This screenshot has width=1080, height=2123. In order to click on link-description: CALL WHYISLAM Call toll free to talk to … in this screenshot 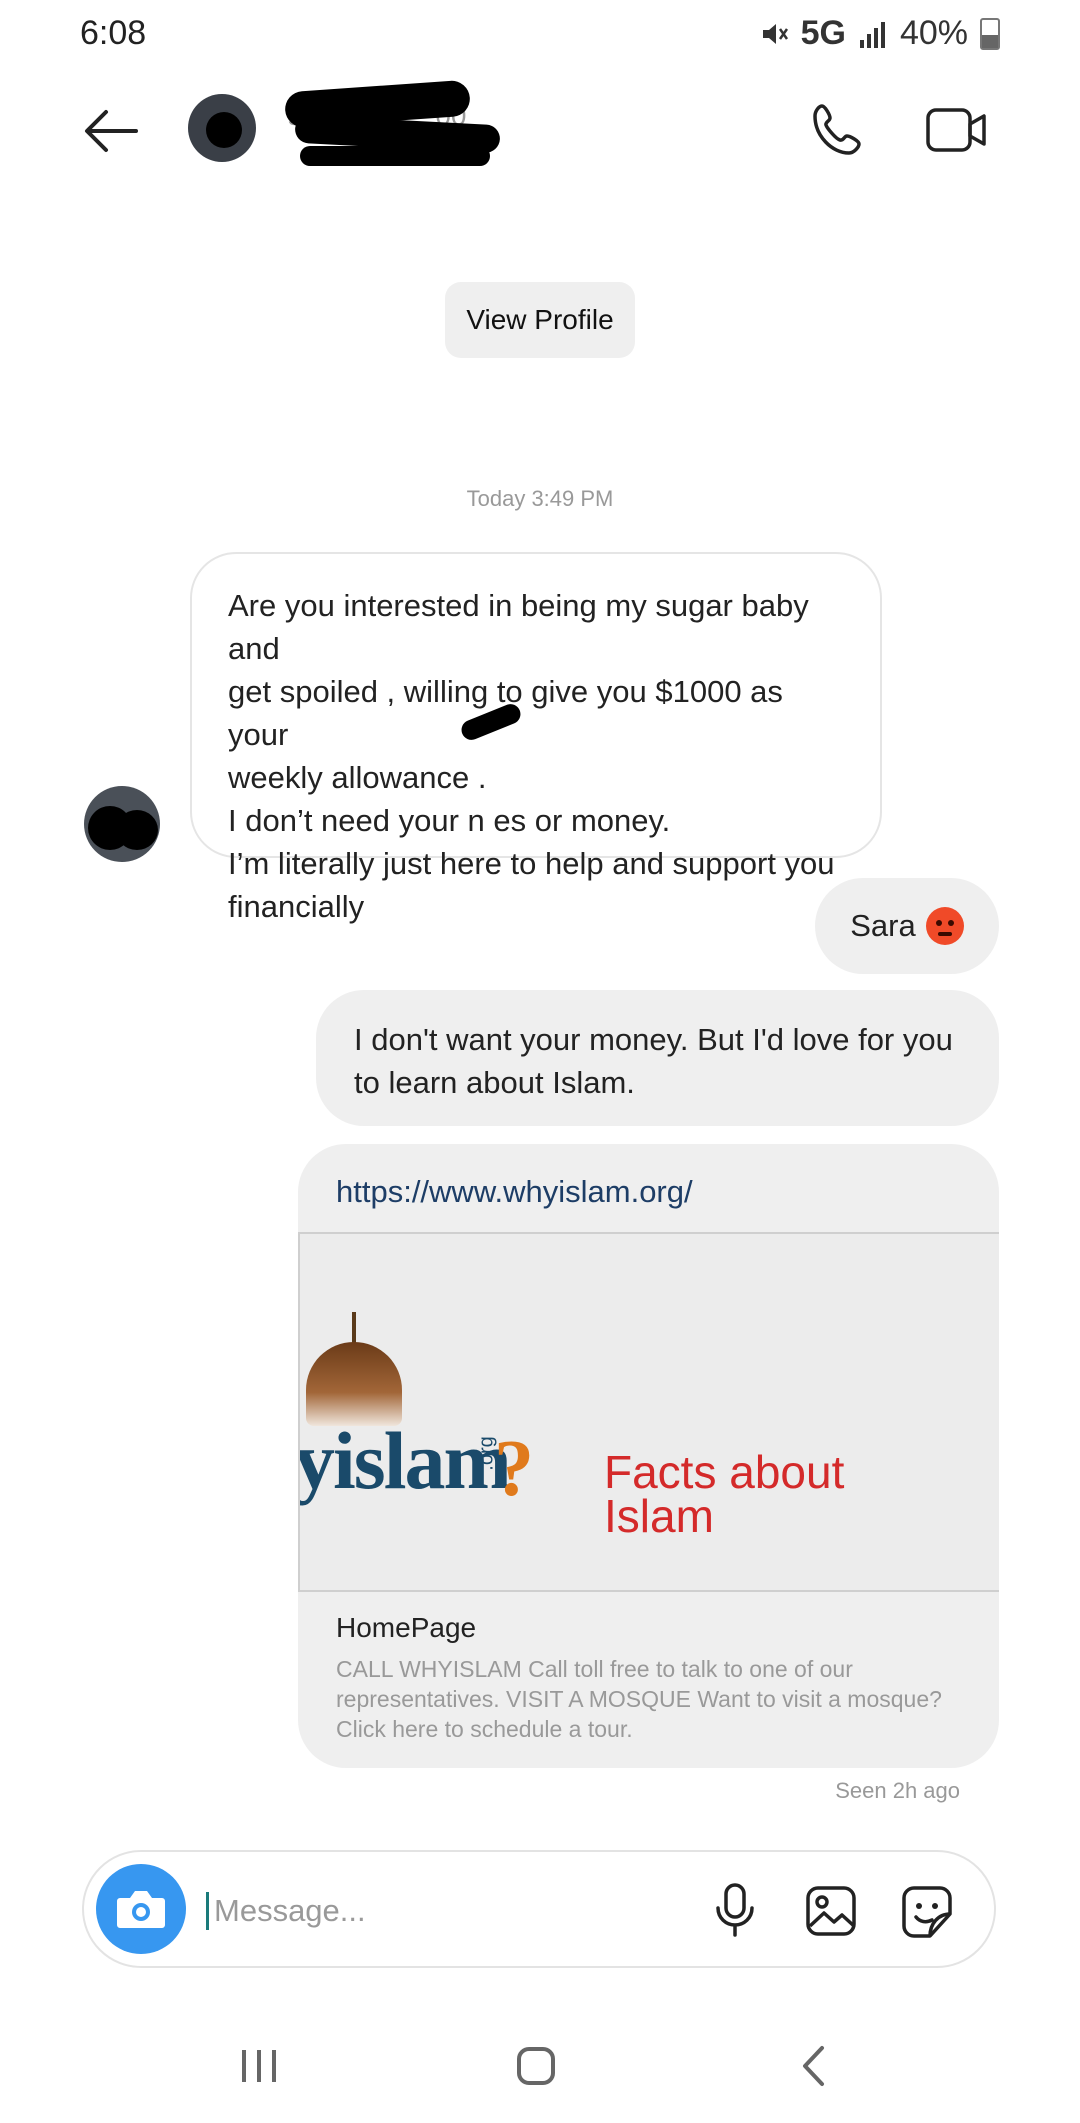, I will do `click(639, 1699)`.